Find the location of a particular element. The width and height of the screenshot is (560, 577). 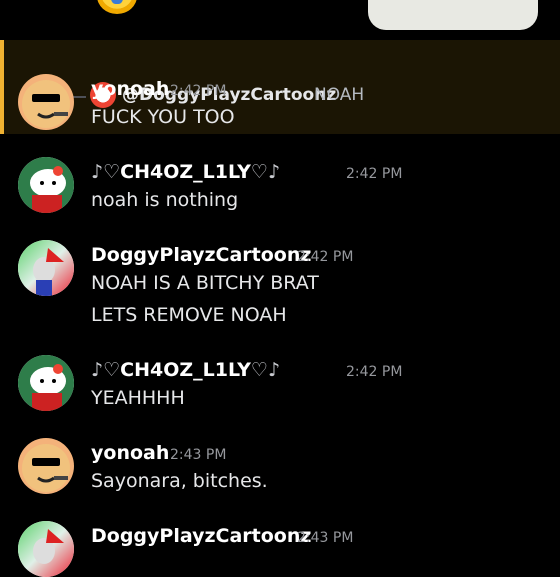

previous-message-bubble is located at coordinates (453, 15).